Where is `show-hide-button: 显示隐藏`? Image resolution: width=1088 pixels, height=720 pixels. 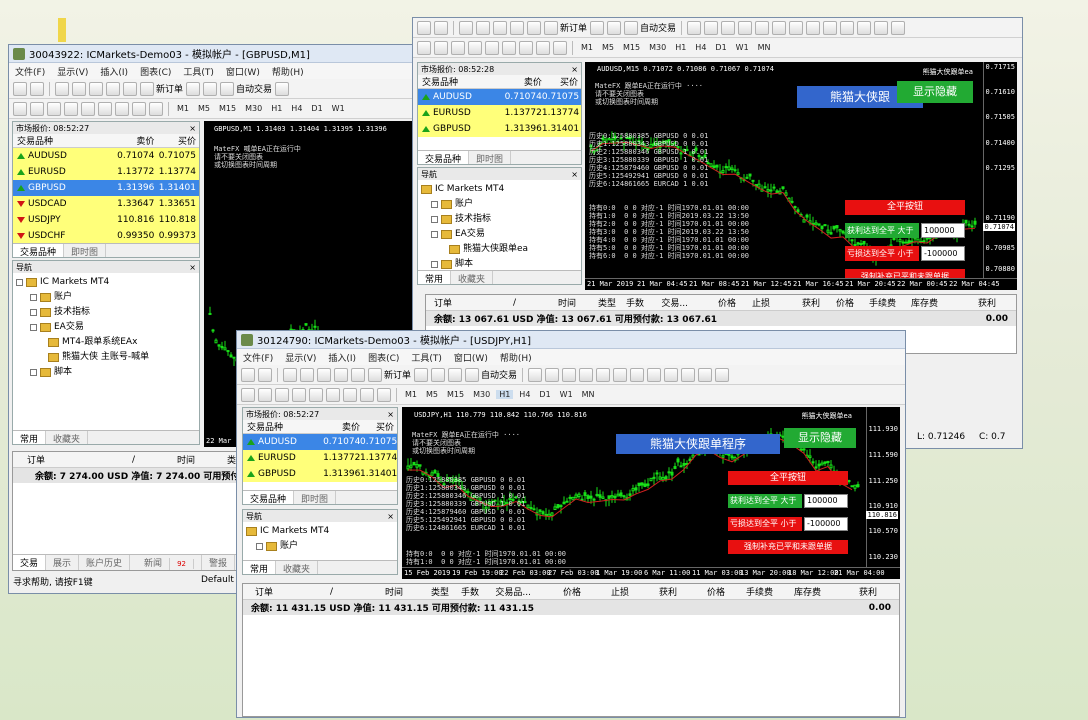
show-hide-button: 显示隐藏 is located at coordinates (935, 92).